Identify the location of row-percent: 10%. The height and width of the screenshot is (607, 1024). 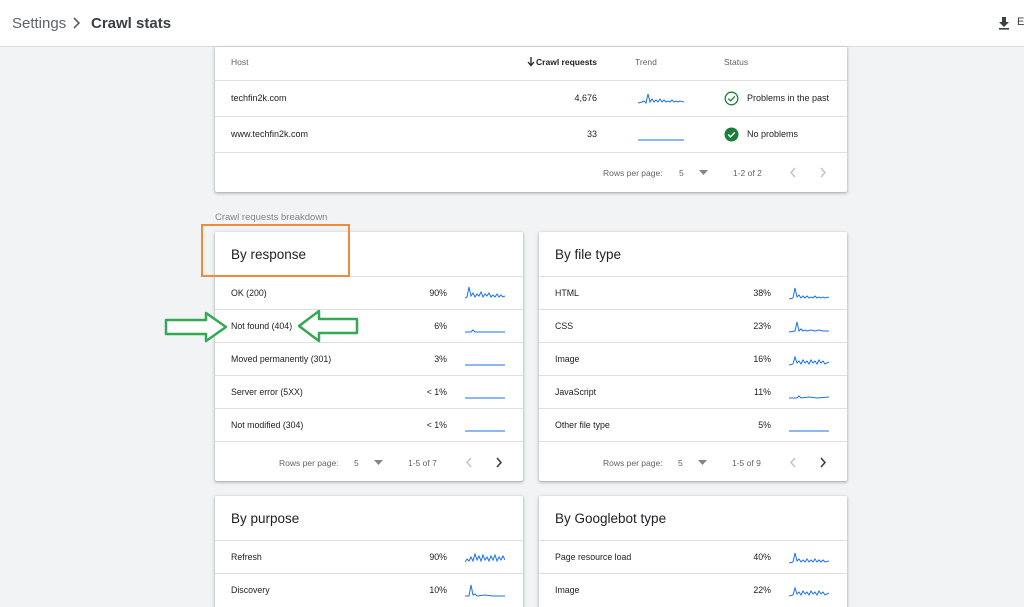
(438, 590).